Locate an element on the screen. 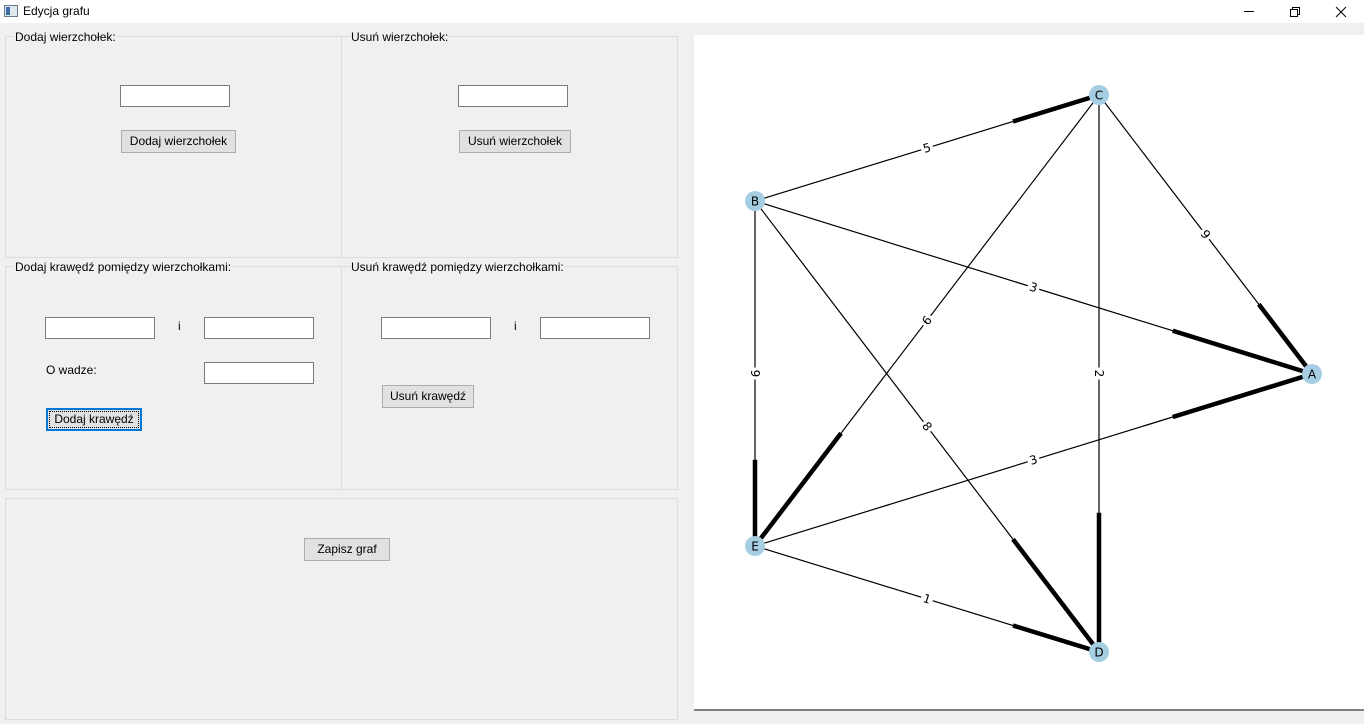 The width and height of the screenshot is (1364, 724). app-icon is located at coordinates (11, 11).